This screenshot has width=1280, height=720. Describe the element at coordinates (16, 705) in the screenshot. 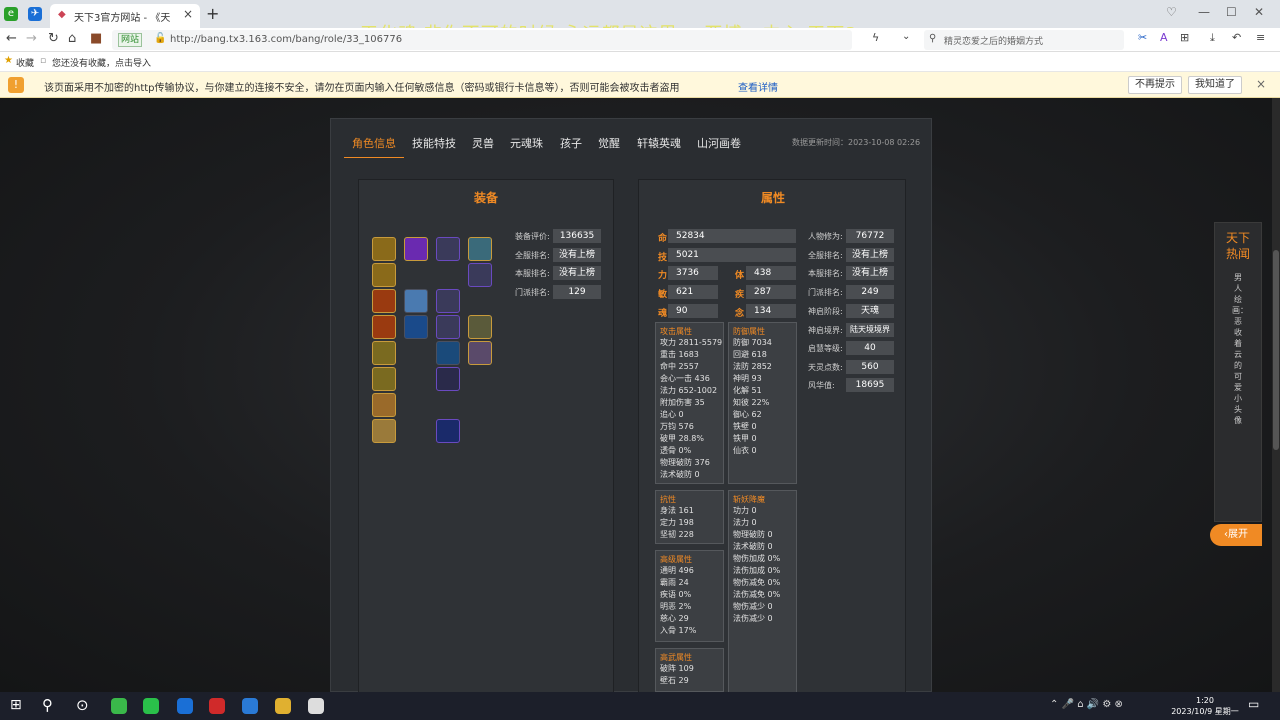

I see `windows-start-icon: ⊞` at that location.